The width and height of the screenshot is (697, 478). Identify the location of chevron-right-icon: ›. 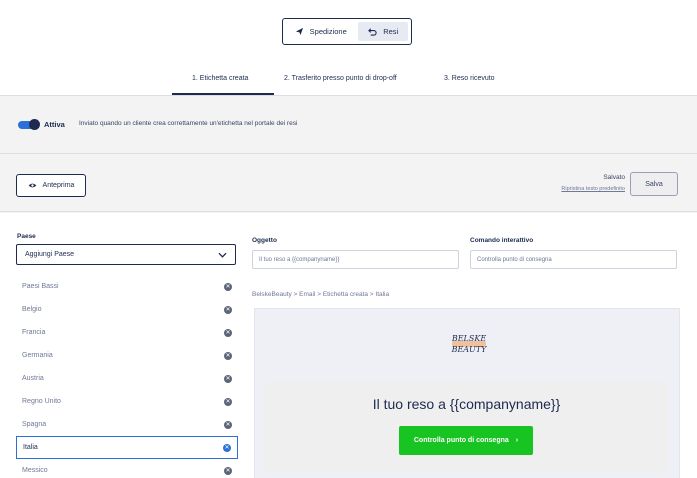
(517, 440).